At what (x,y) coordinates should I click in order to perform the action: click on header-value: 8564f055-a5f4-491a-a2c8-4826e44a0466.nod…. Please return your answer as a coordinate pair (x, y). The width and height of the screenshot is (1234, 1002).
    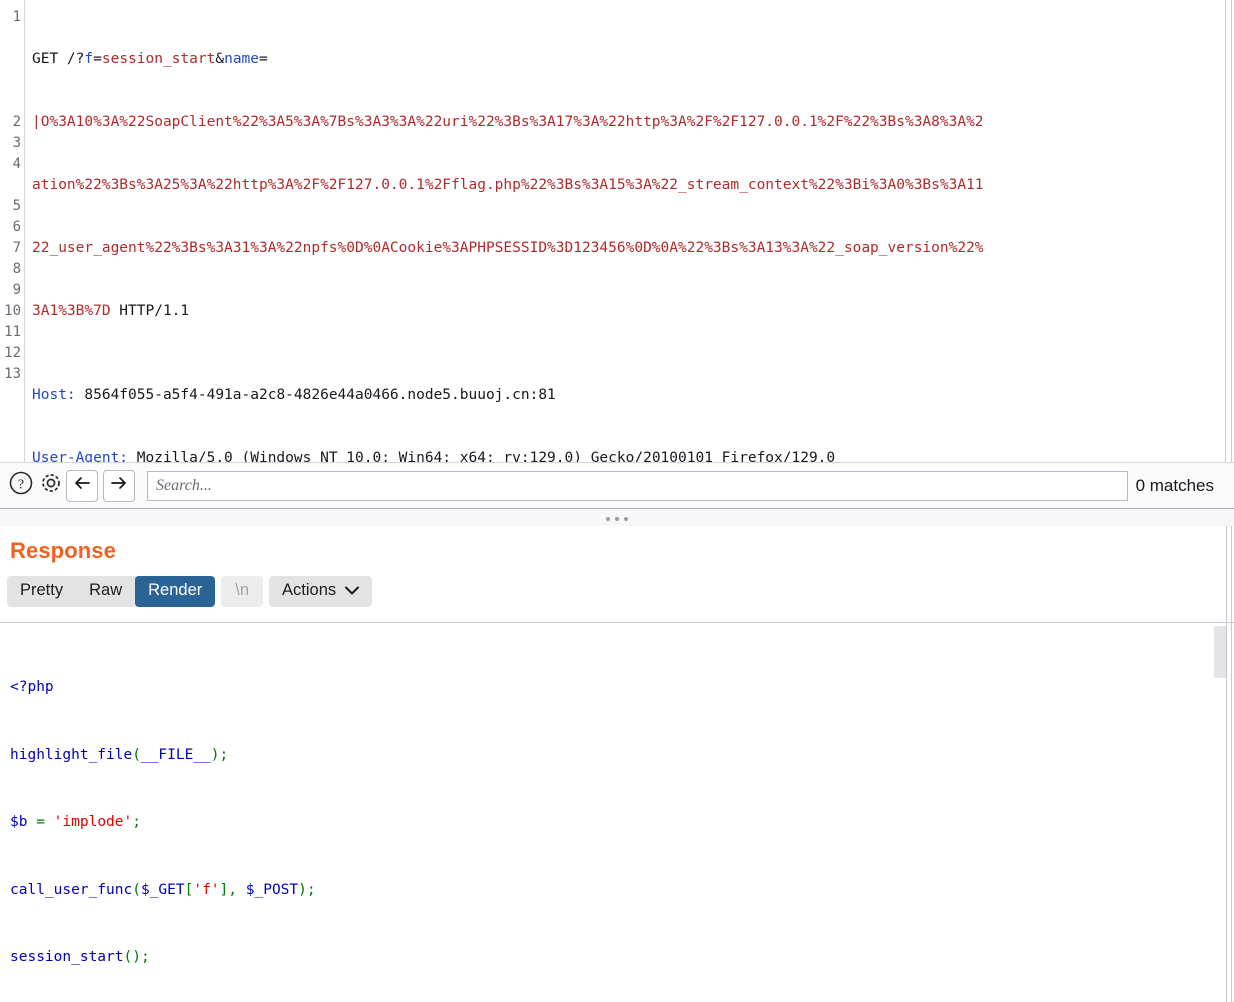
    Looking at the image, I should click on (315, 395).